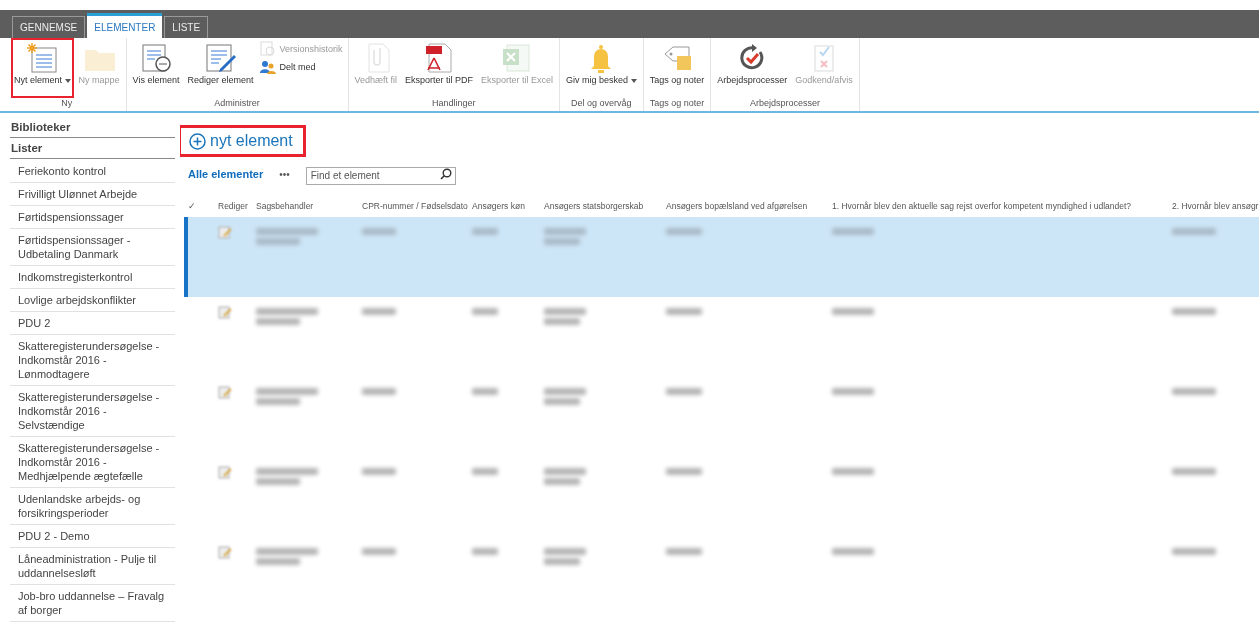 This screenshot has height=633, width=1259. Describe the element at coordinates (92, 506) in the screenshot. I see `nav-item: Udenlandske arbejds- og forsikringsperioder` at that location.